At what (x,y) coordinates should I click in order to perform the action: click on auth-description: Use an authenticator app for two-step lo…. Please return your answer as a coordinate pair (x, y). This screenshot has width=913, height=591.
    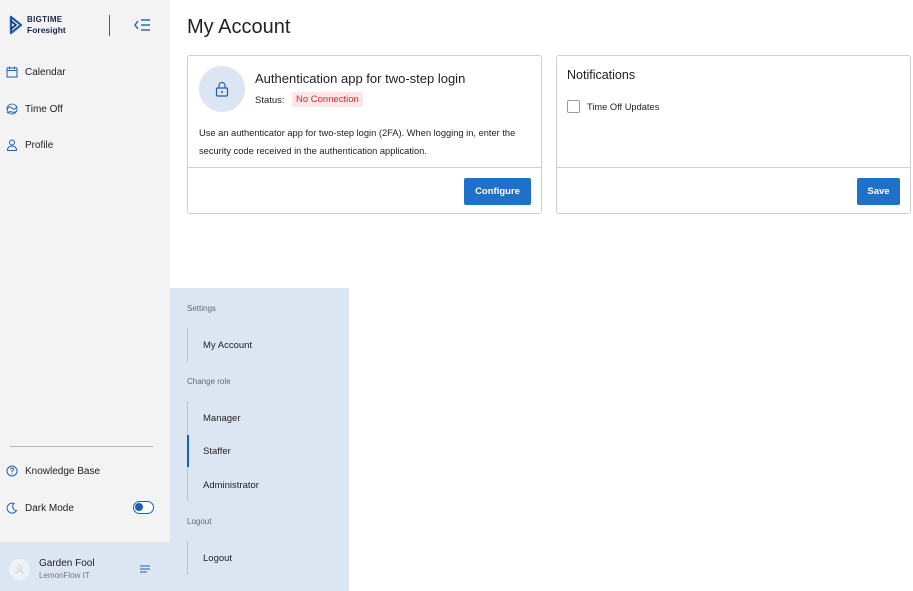
    Looking at the image, I should click on (357, 142).